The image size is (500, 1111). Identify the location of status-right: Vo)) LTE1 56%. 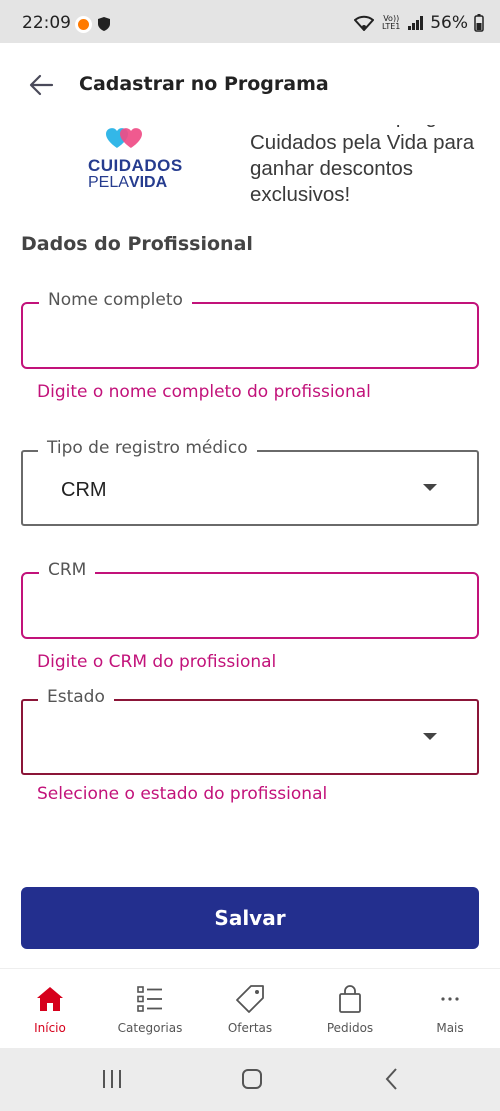
(419, 23).